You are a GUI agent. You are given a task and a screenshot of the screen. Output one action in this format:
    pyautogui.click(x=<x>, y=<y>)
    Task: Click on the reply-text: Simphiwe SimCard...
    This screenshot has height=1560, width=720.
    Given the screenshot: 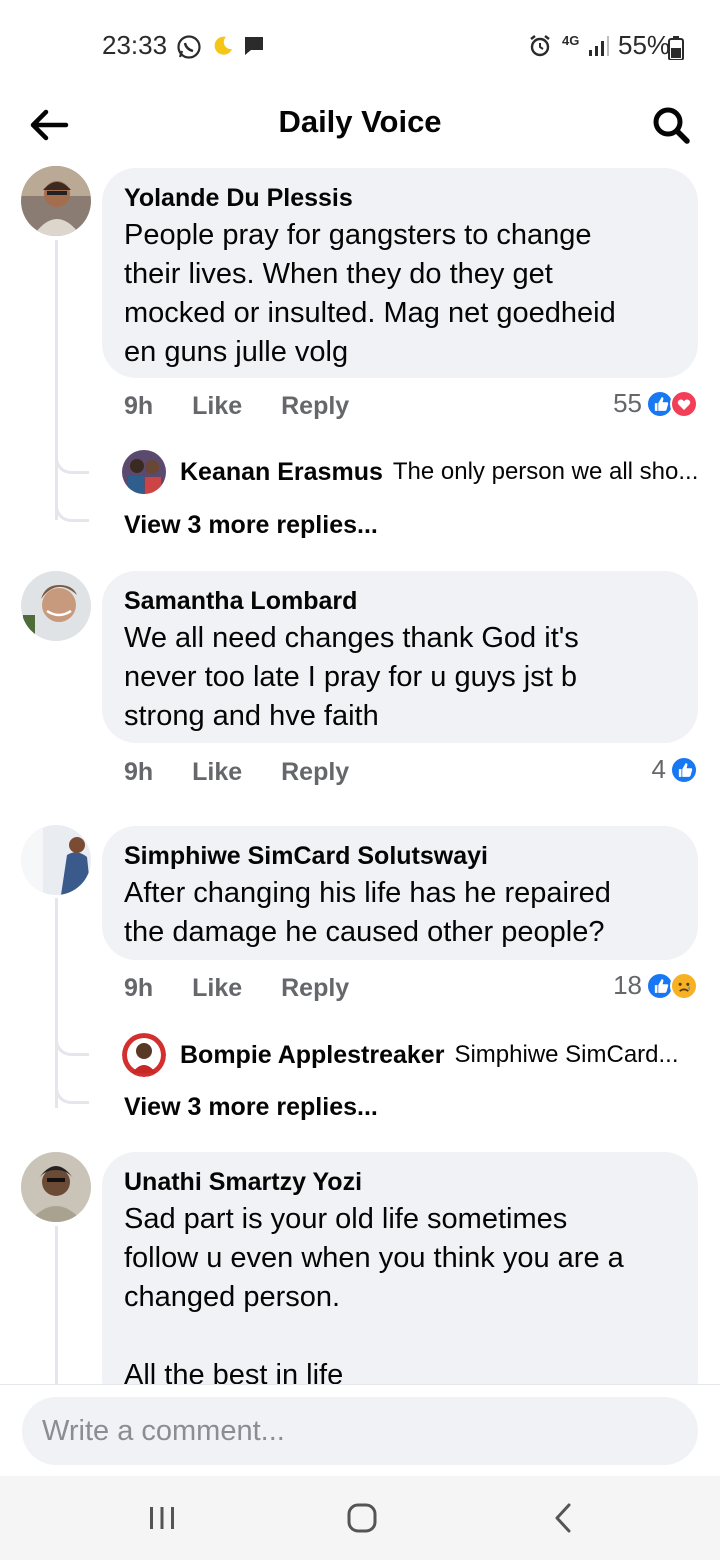 What is the action you would take?
    pyautogui.click(x=566, y=1054)
    